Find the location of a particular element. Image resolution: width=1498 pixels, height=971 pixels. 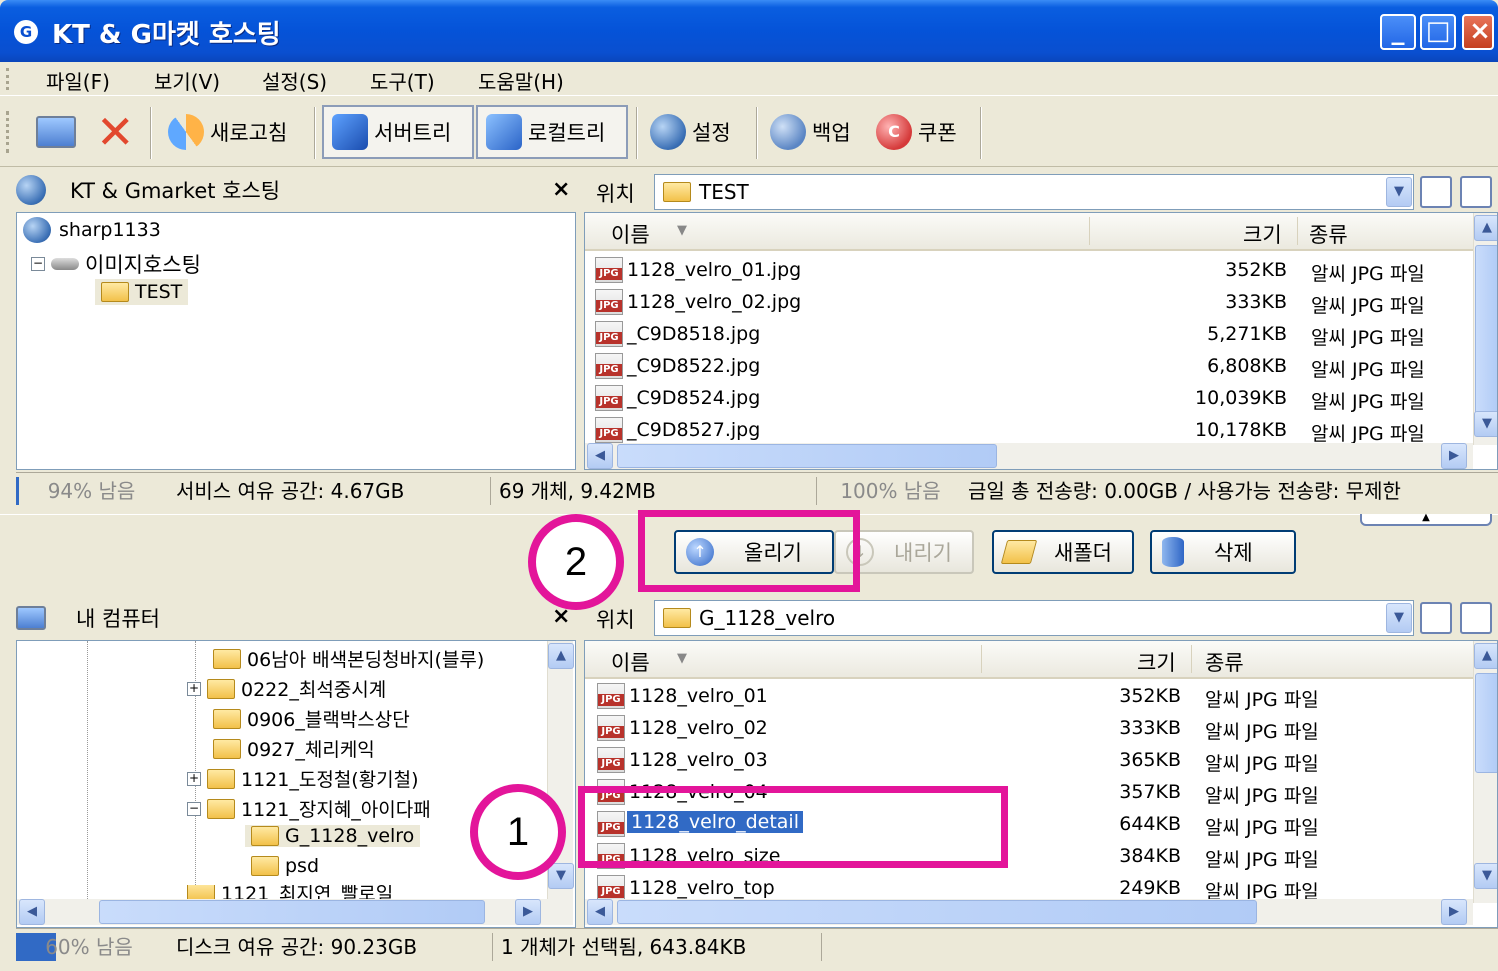

download-label: 내리기 is located at coordinates (923, 553).